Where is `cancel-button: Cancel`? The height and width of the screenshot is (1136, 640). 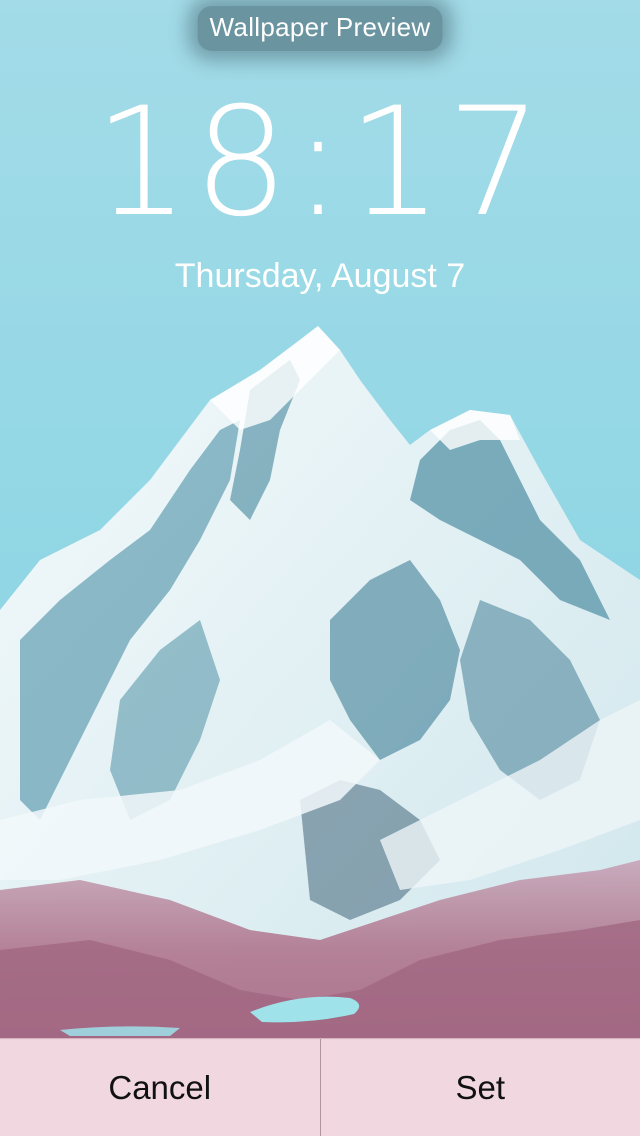
cancel-button: Cancel is located at coordinates (160, 1087).